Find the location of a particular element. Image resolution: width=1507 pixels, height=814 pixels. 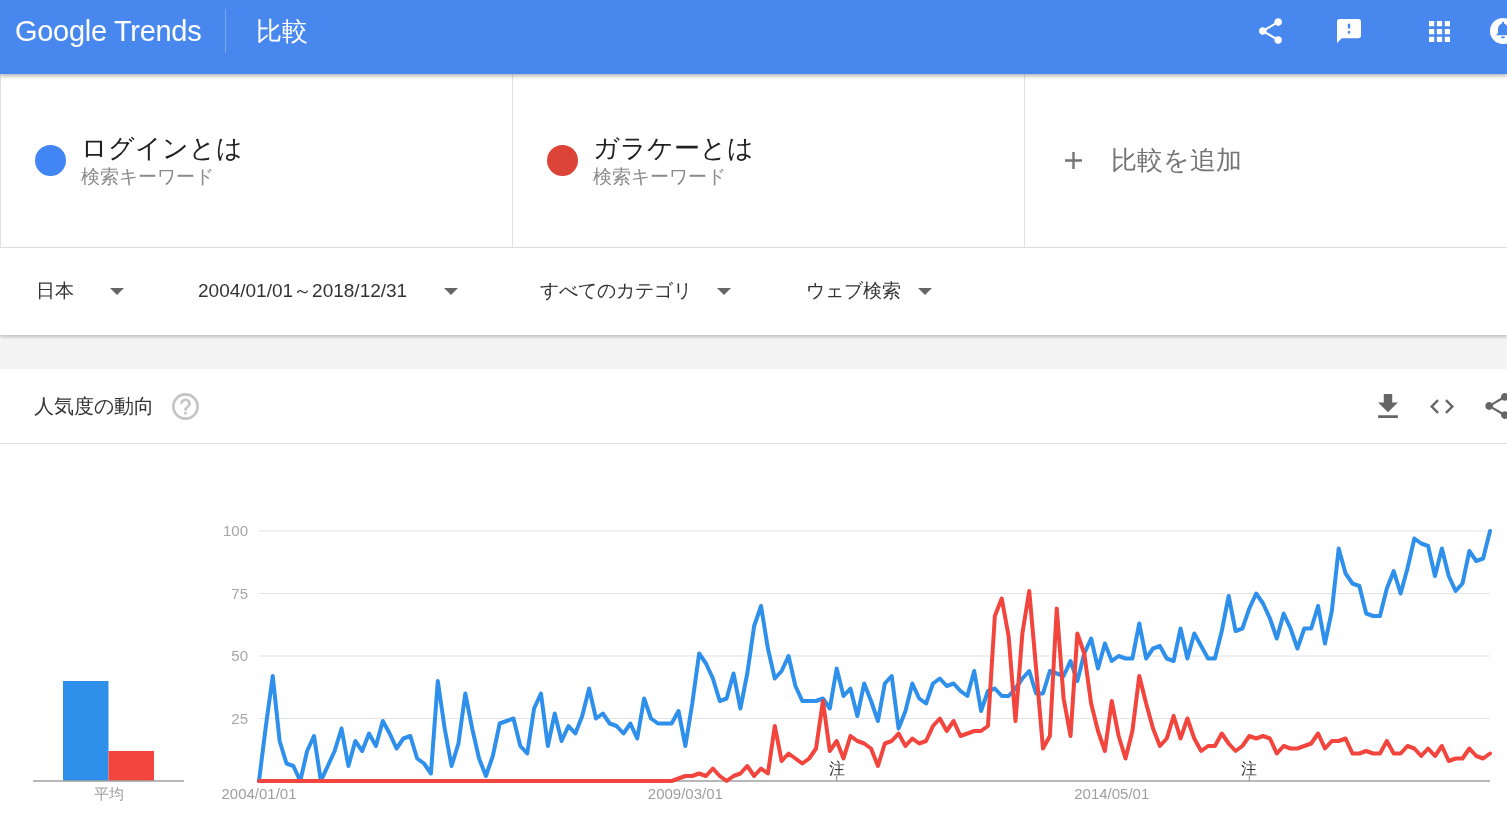

apps-grid-icon is located at coordinates (1439, 31).